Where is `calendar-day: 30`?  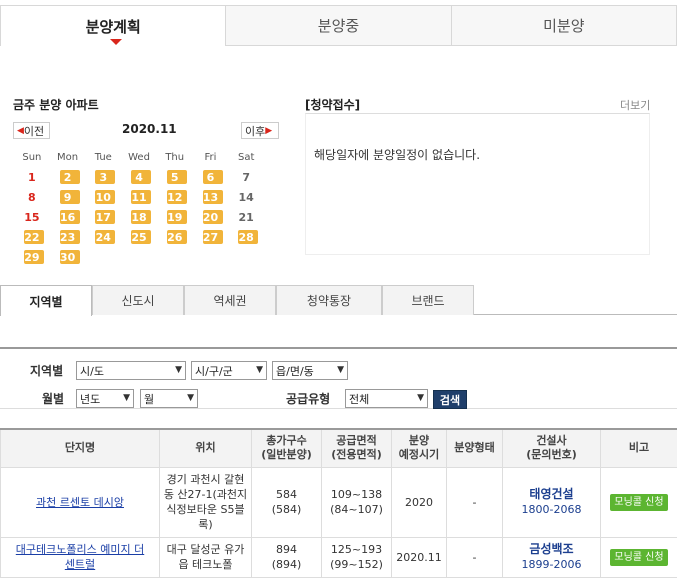 calendar-day: 30 is located at coordinates (68, 257).